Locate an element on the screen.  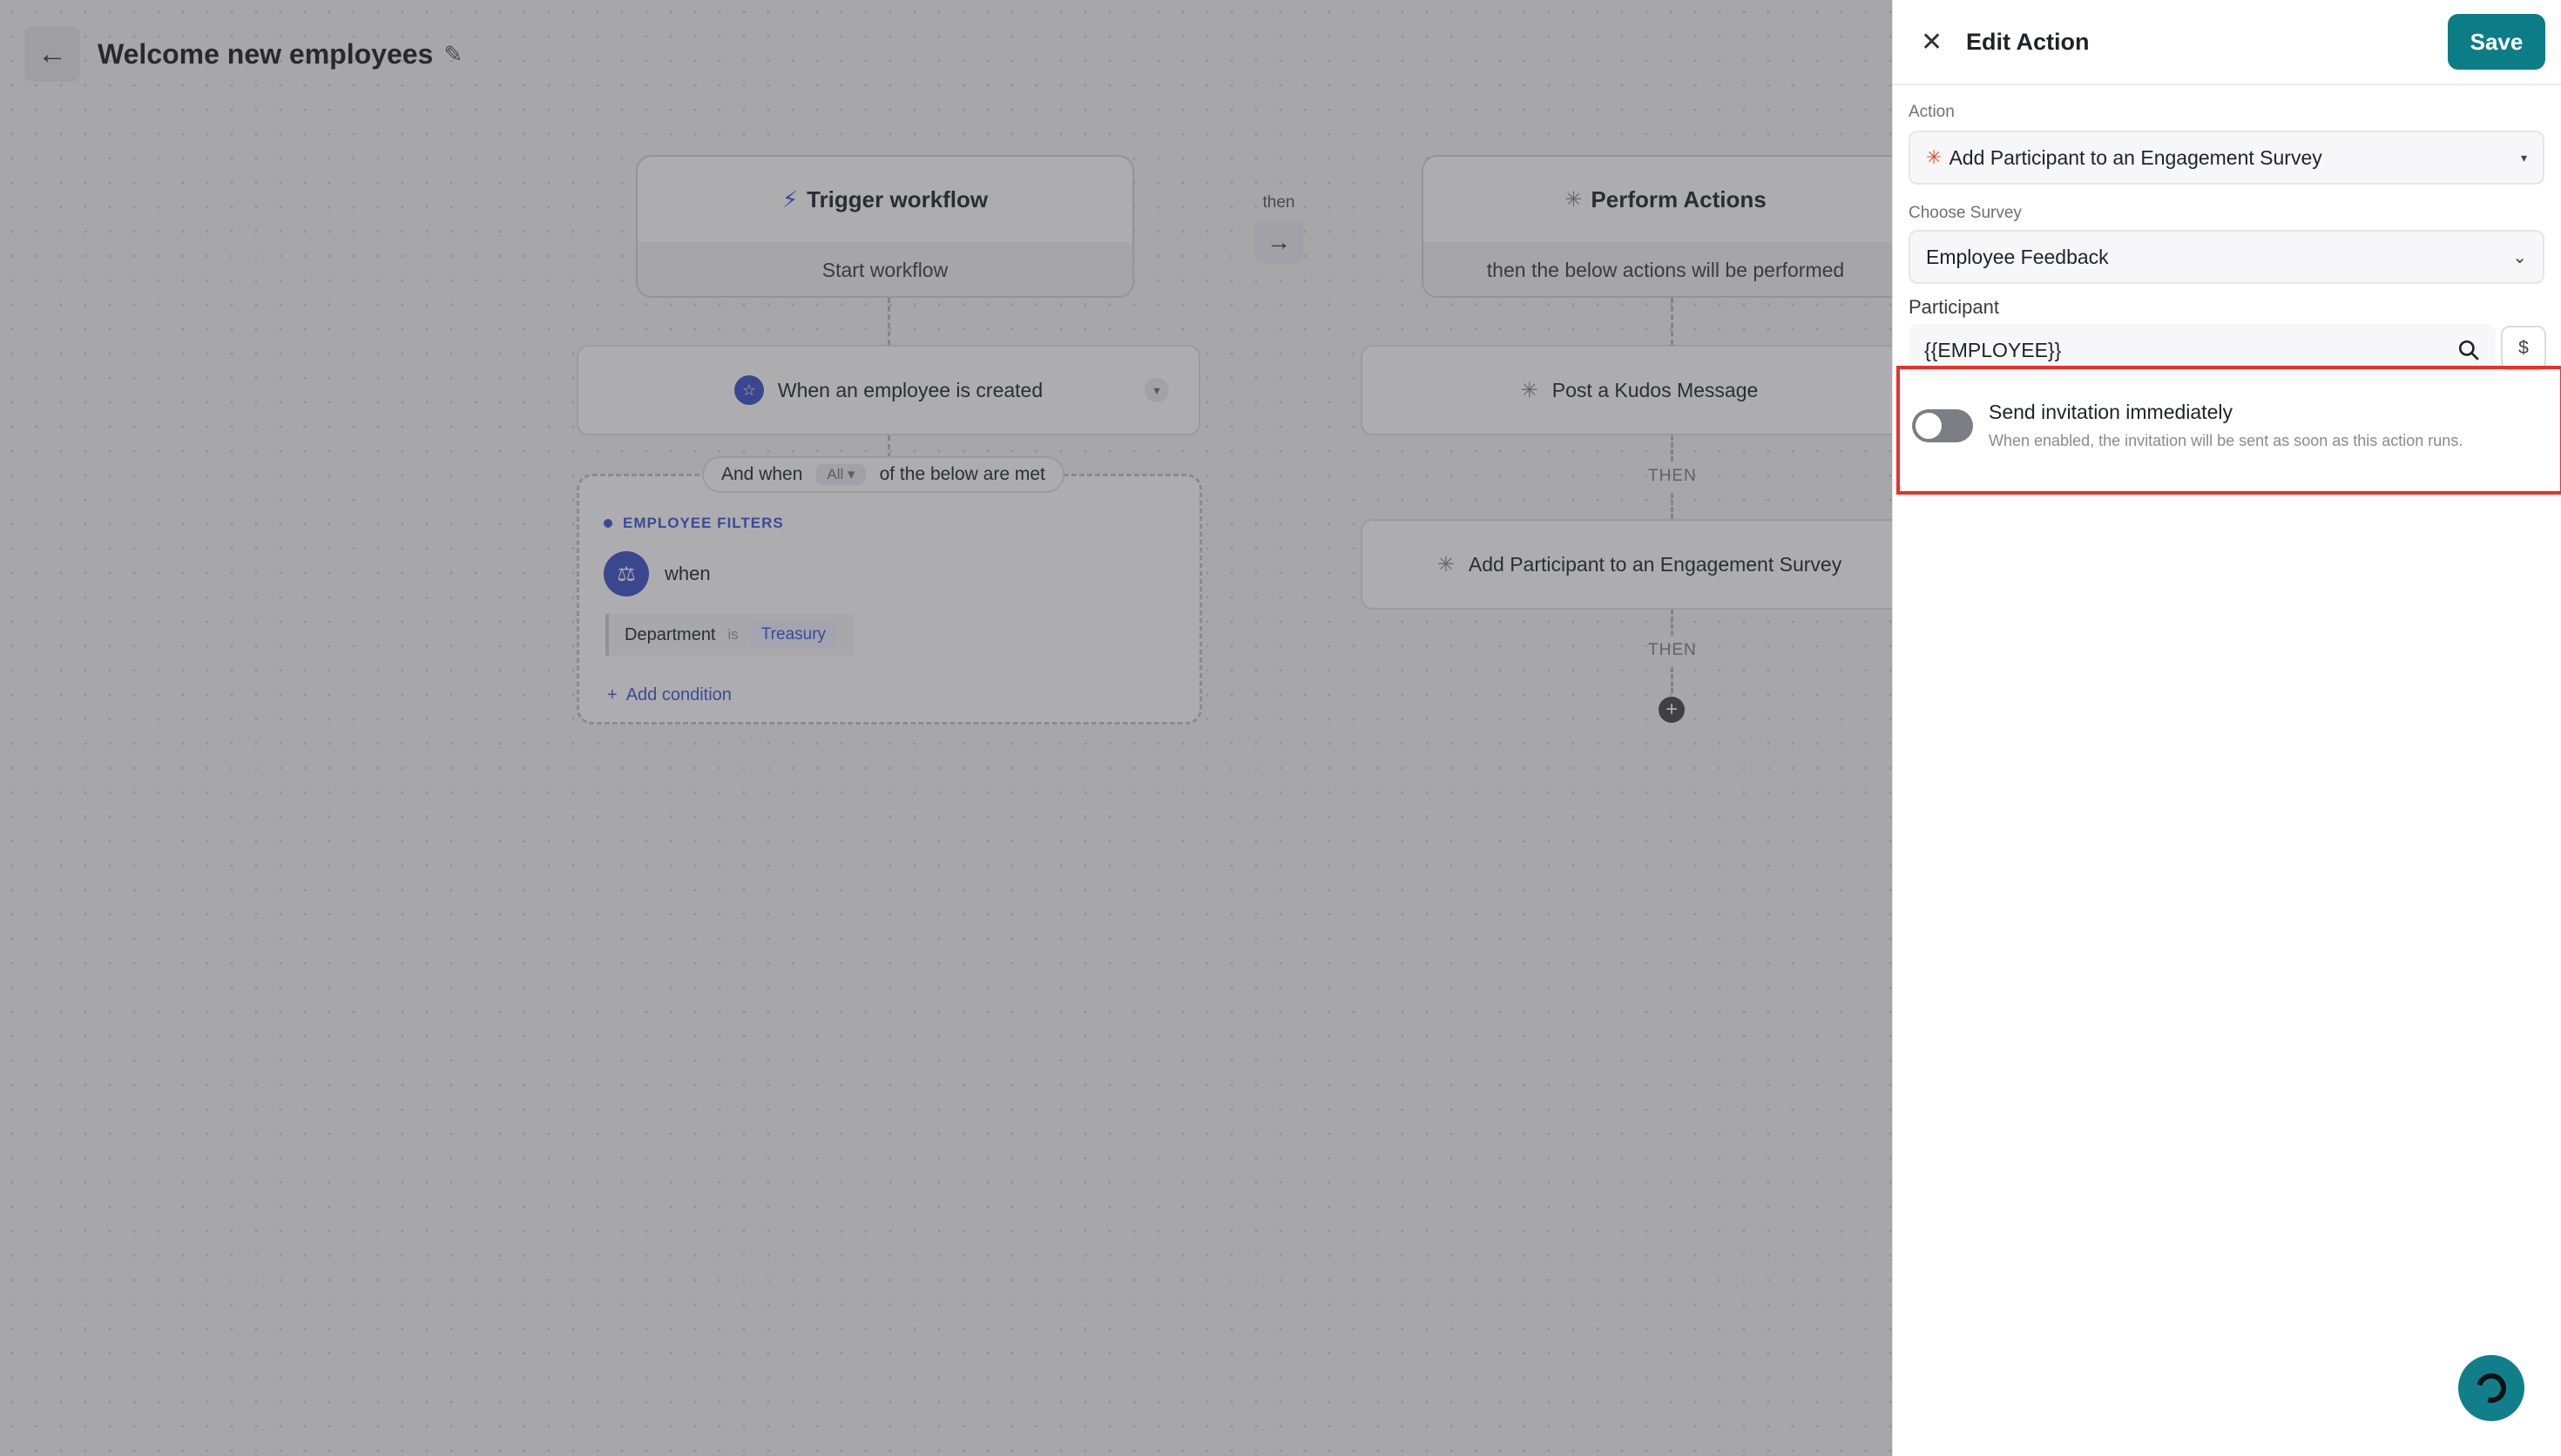
filter-logic-icon: ⚖ is located at coordinates (626, 574).